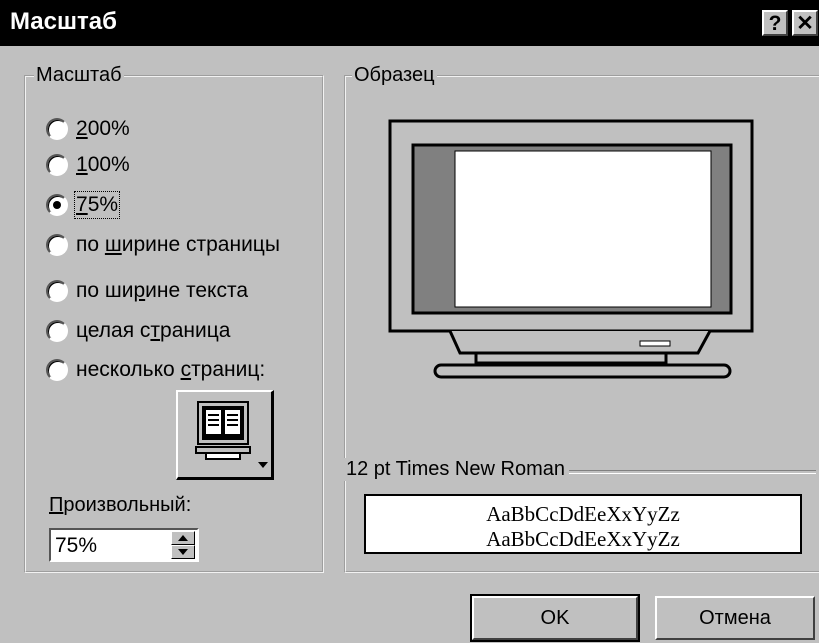 This screenshot has height=643, width=819. I want to click on help-button: ?, so click(775, 23).